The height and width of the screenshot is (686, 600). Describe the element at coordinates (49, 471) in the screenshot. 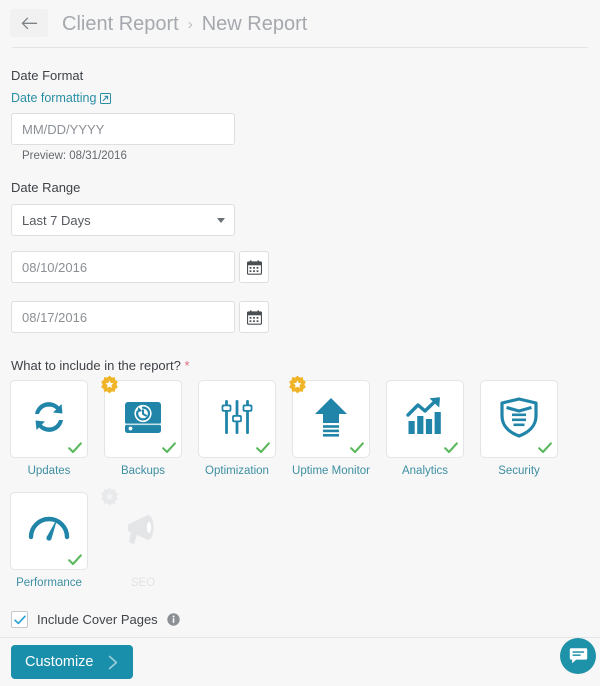

I see `tile-label: Updates` at that location.